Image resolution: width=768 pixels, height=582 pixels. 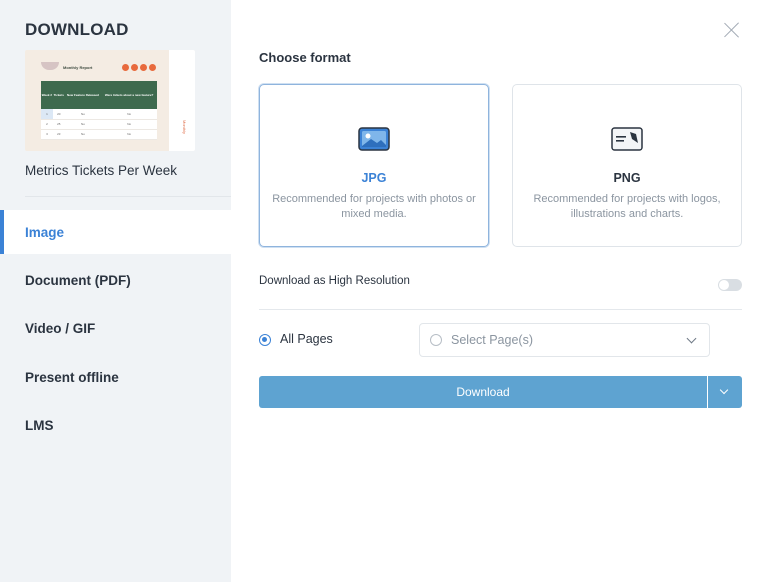 I want to click on sidebar-divider, so click(x=128, y=196).